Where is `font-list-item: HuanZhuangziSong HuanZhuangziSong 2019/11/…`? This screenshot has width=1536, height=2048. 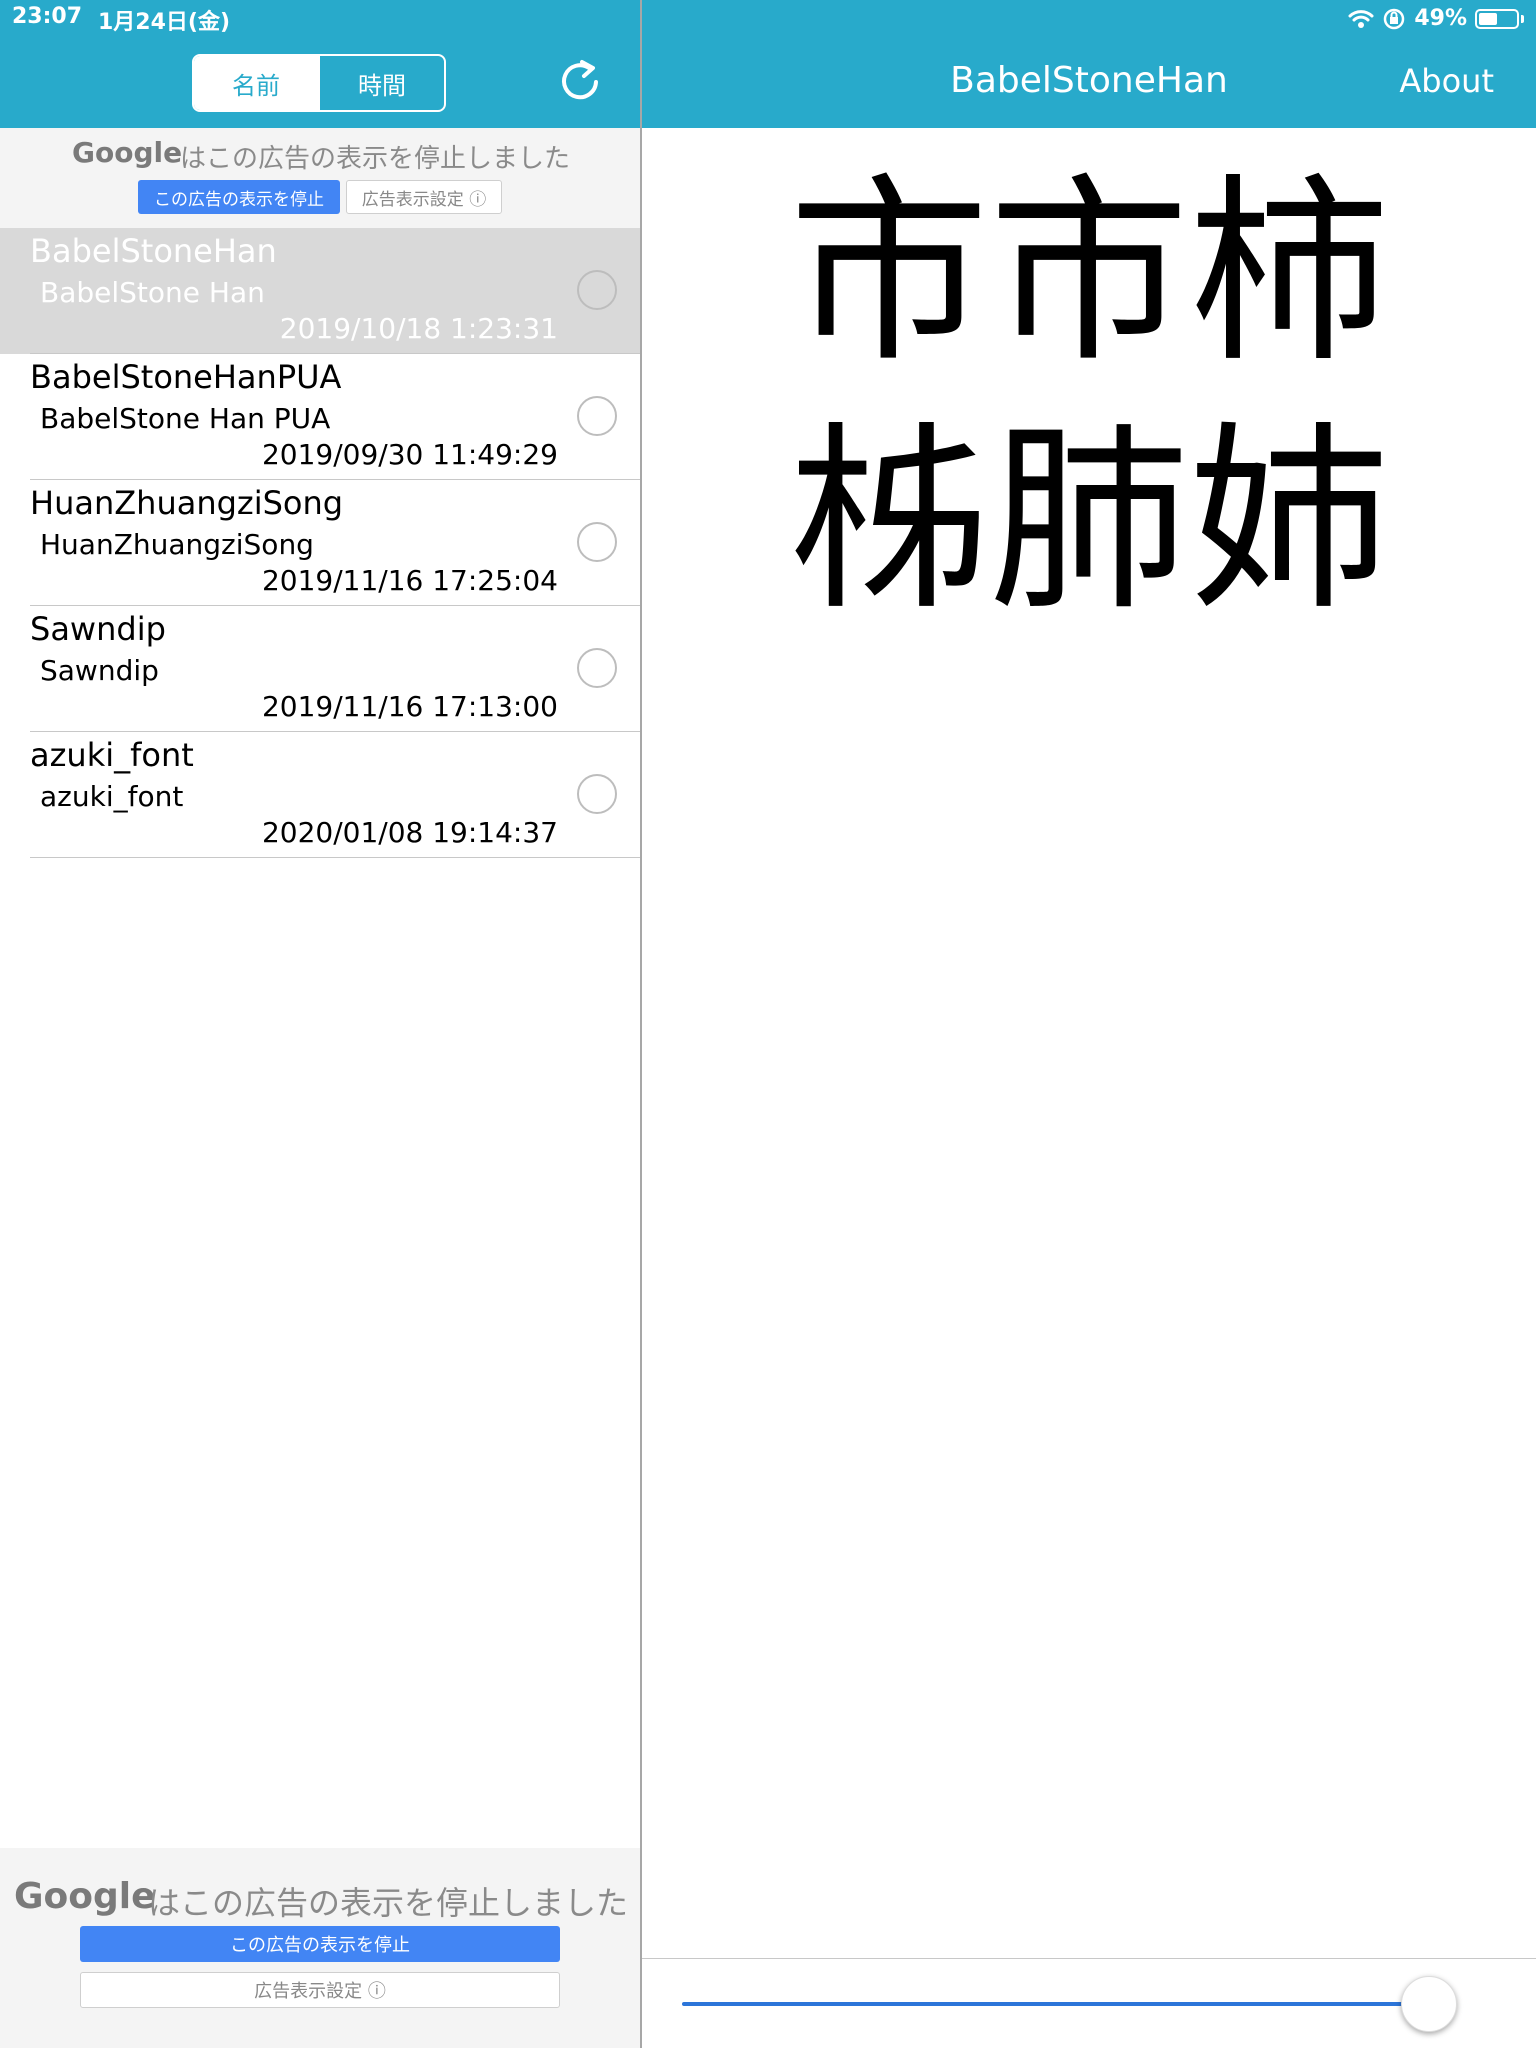
font-list-item: HuanZhuangziSong HuanZhuangziSong 2019/11/… is located at coordinates (320, 543).